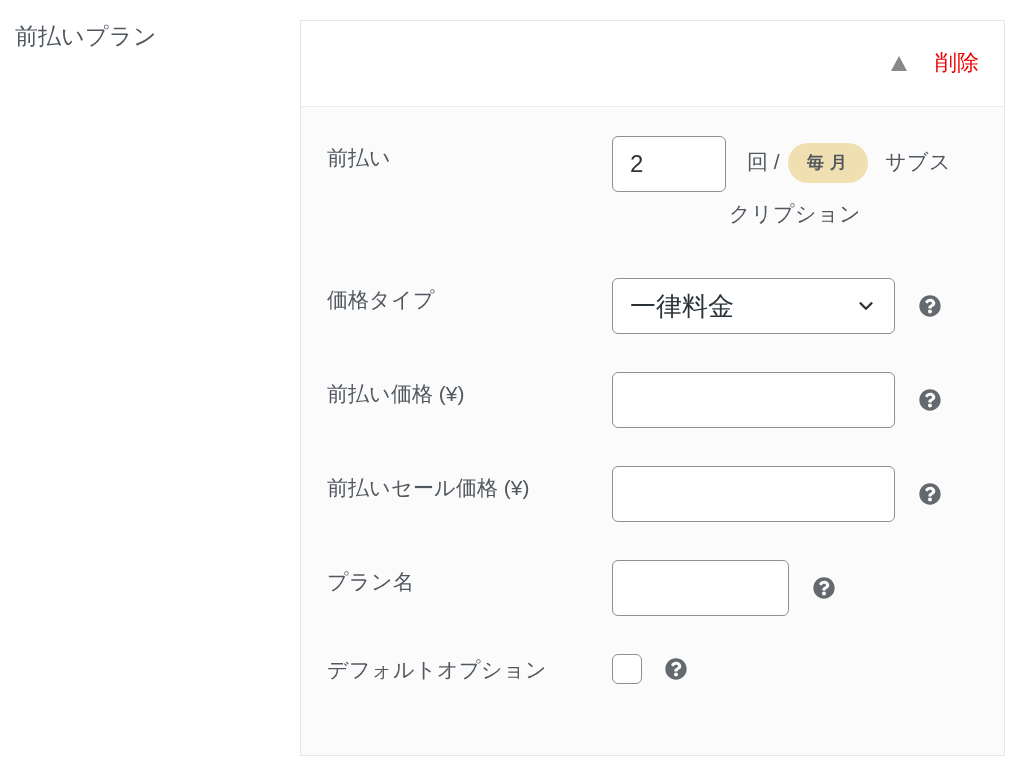 This screenshot has width=1024, height=776. Describe the element at coordinates (753, 306) in the screenshot. I see `price-type-select: 一律料金` at that location.